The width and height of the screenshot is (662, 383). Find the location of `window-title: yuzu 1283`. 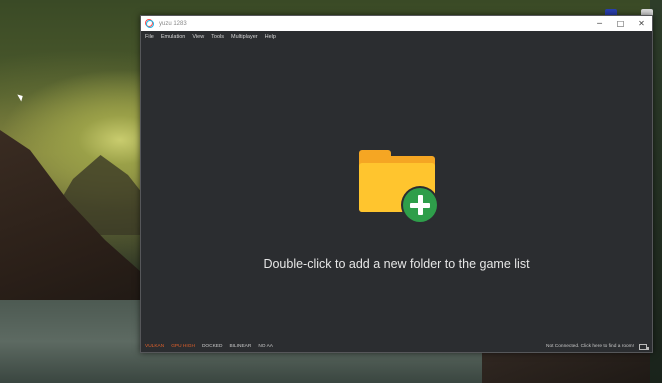

window-title: yuzu 1283 is located at coordinates (173, 23).